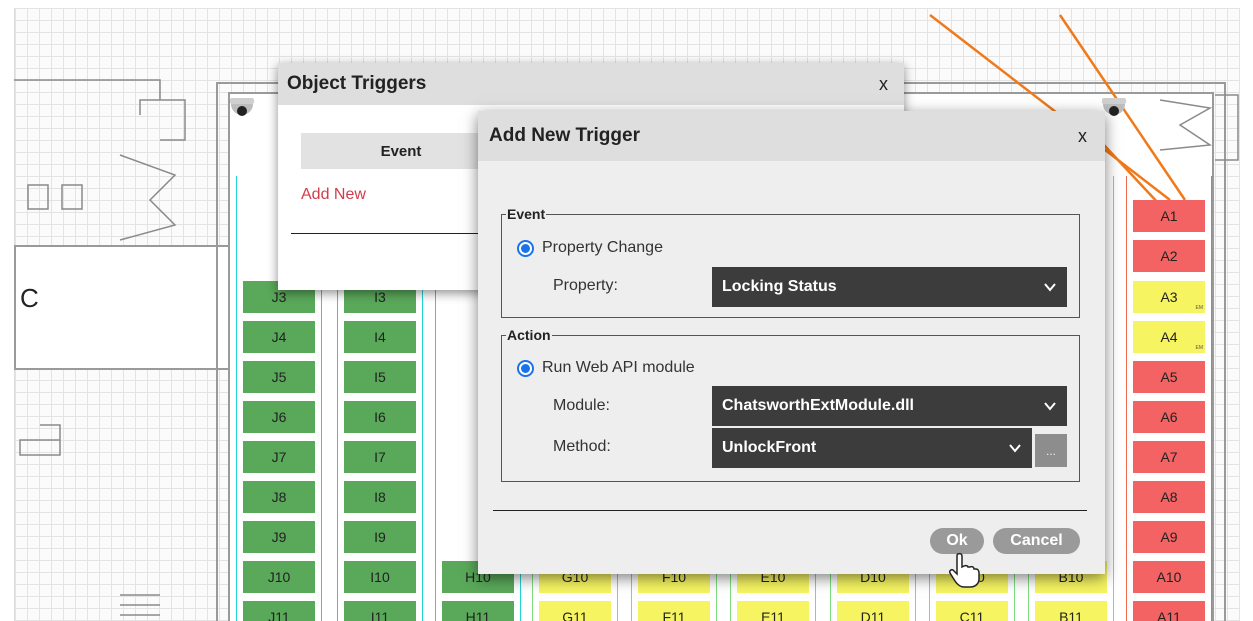 The height and width of the screenshot is (621, 1253). I want to click on rack-slot: J6, so click(279, 417).